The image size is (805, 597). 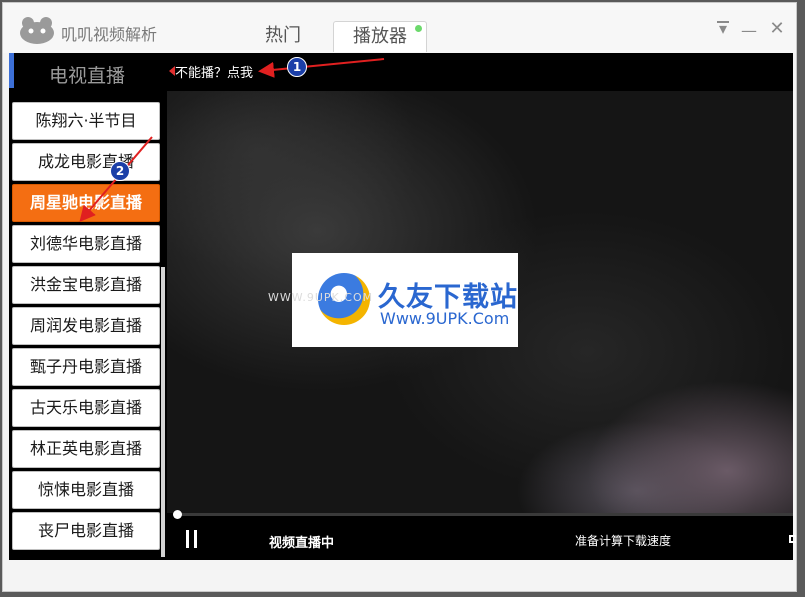 What do you see at coordinates (401, 575) in the screenshot?
I see `status-footer` at bounding box center [401, 575].